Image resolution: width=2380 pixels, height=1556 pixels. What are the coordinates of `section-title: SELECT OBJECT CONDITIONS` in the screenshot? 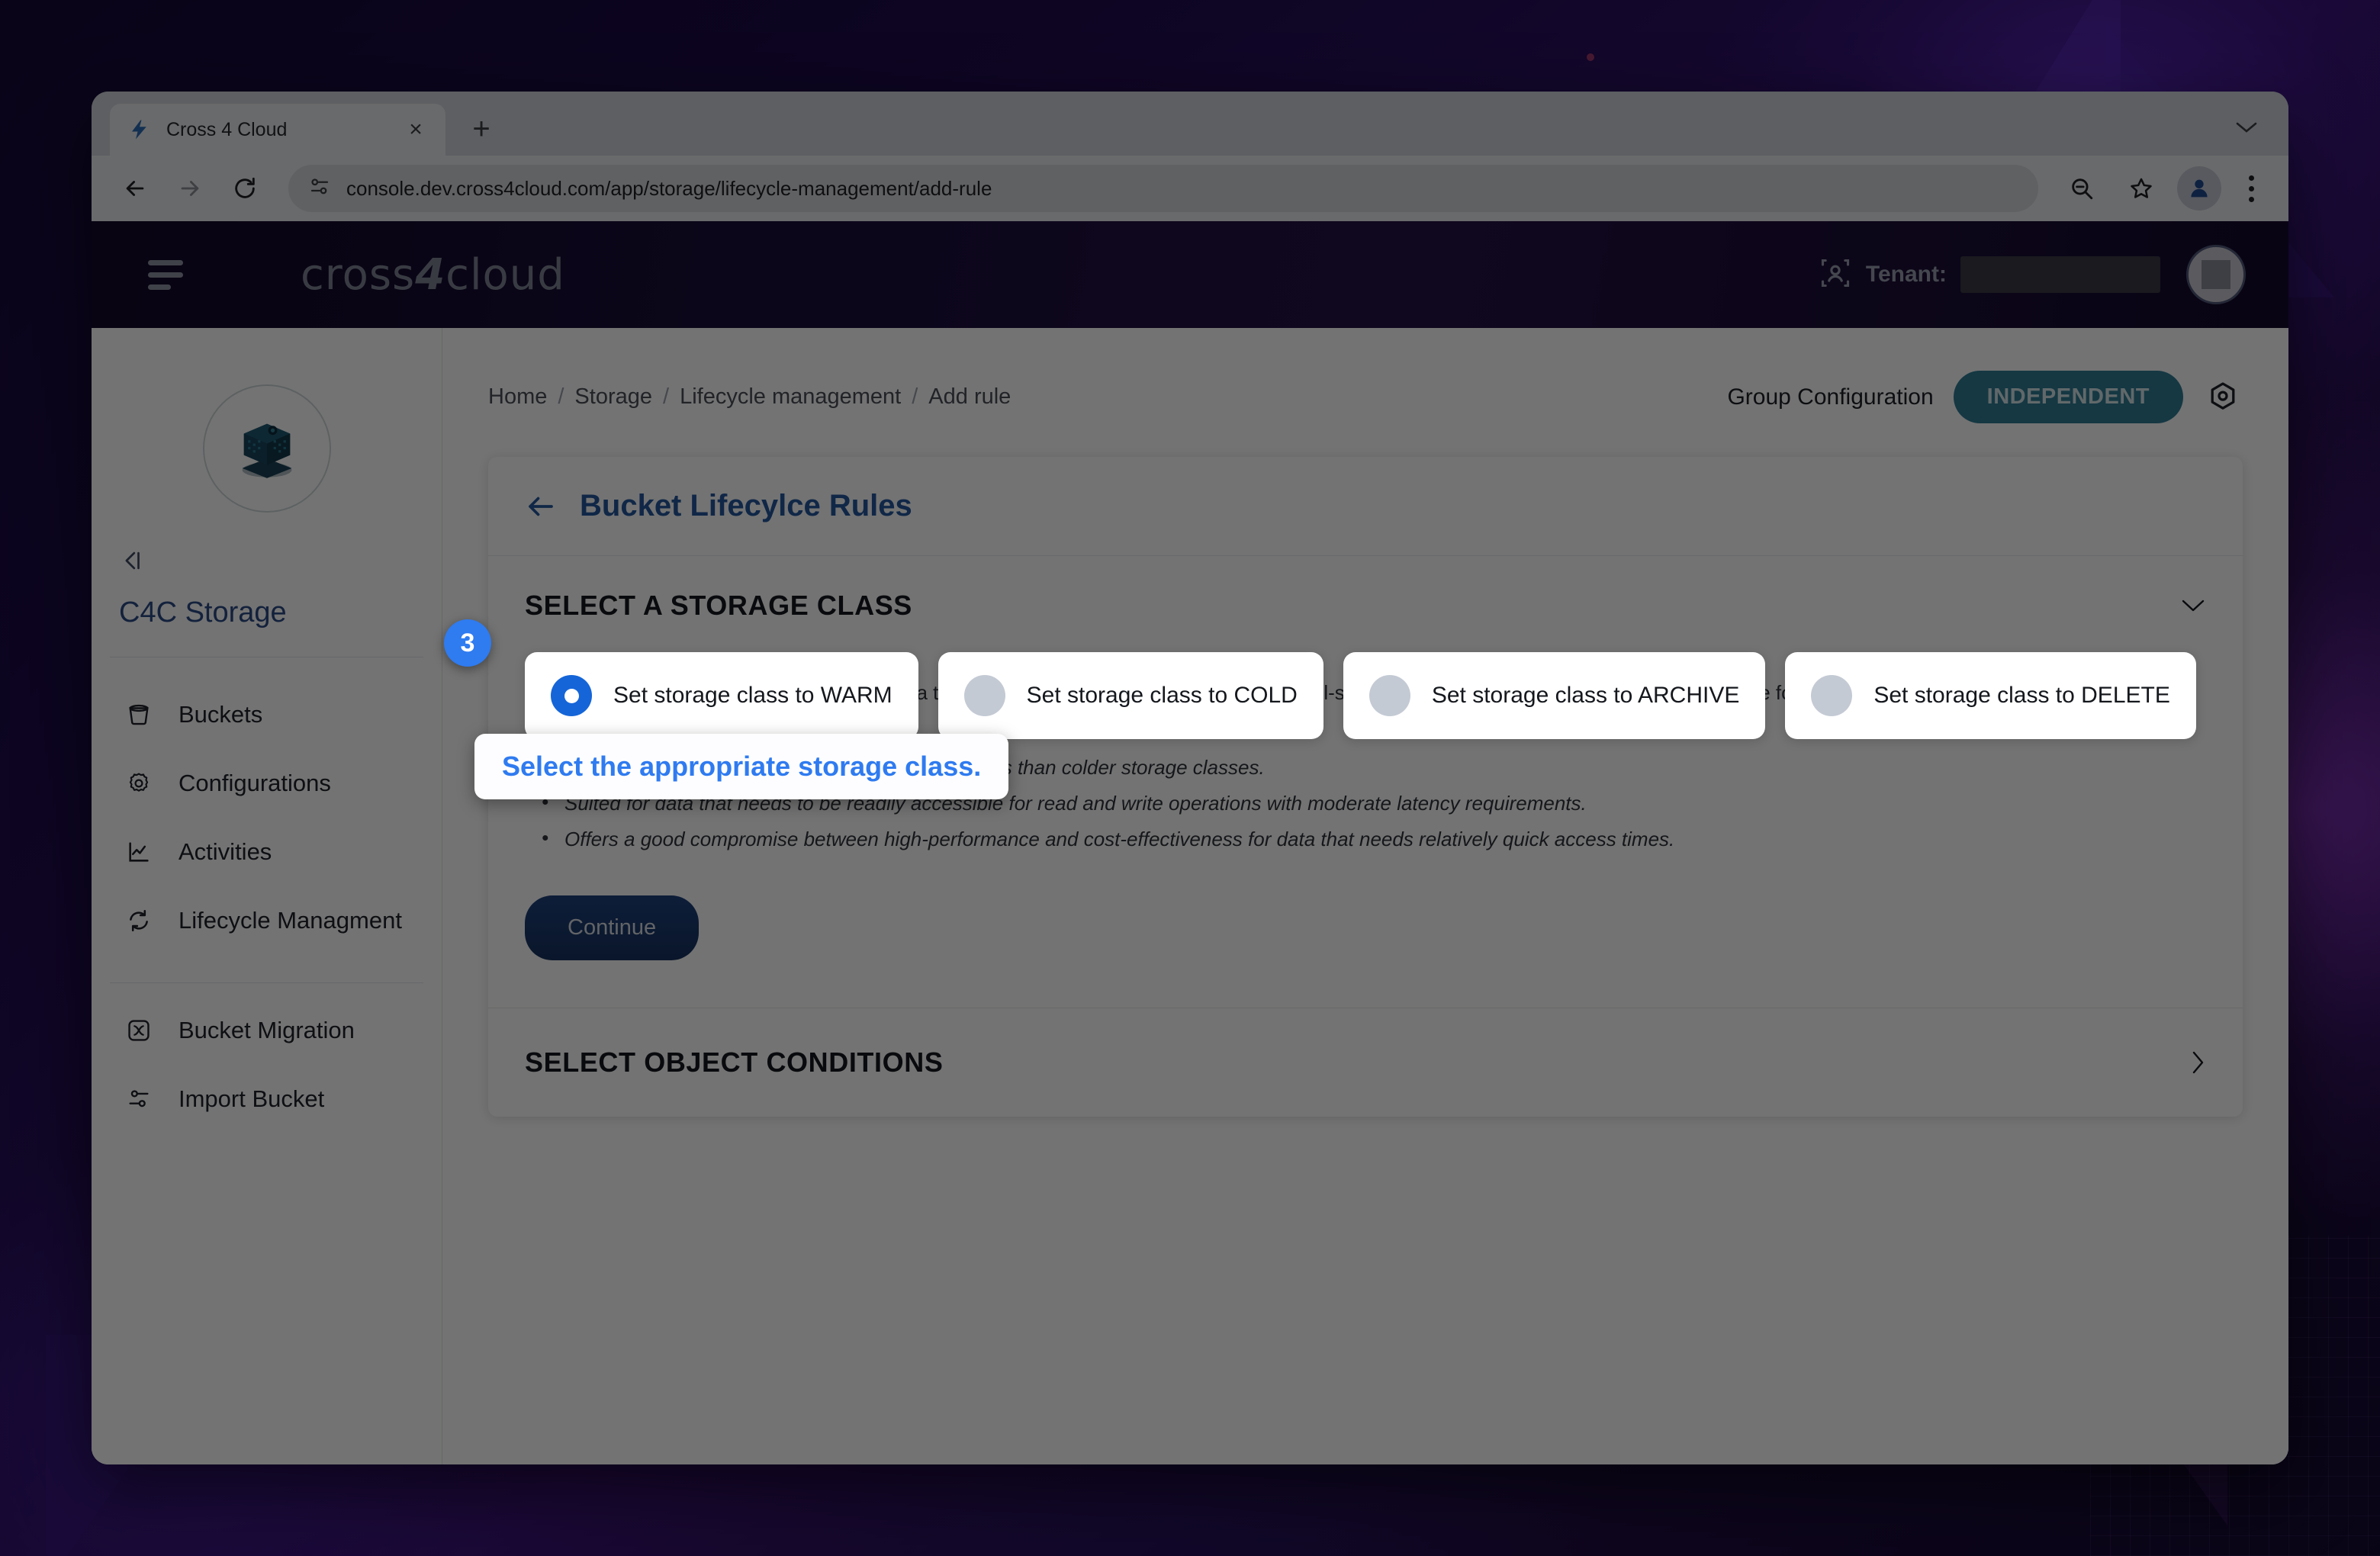 It's located at (734, 1062).